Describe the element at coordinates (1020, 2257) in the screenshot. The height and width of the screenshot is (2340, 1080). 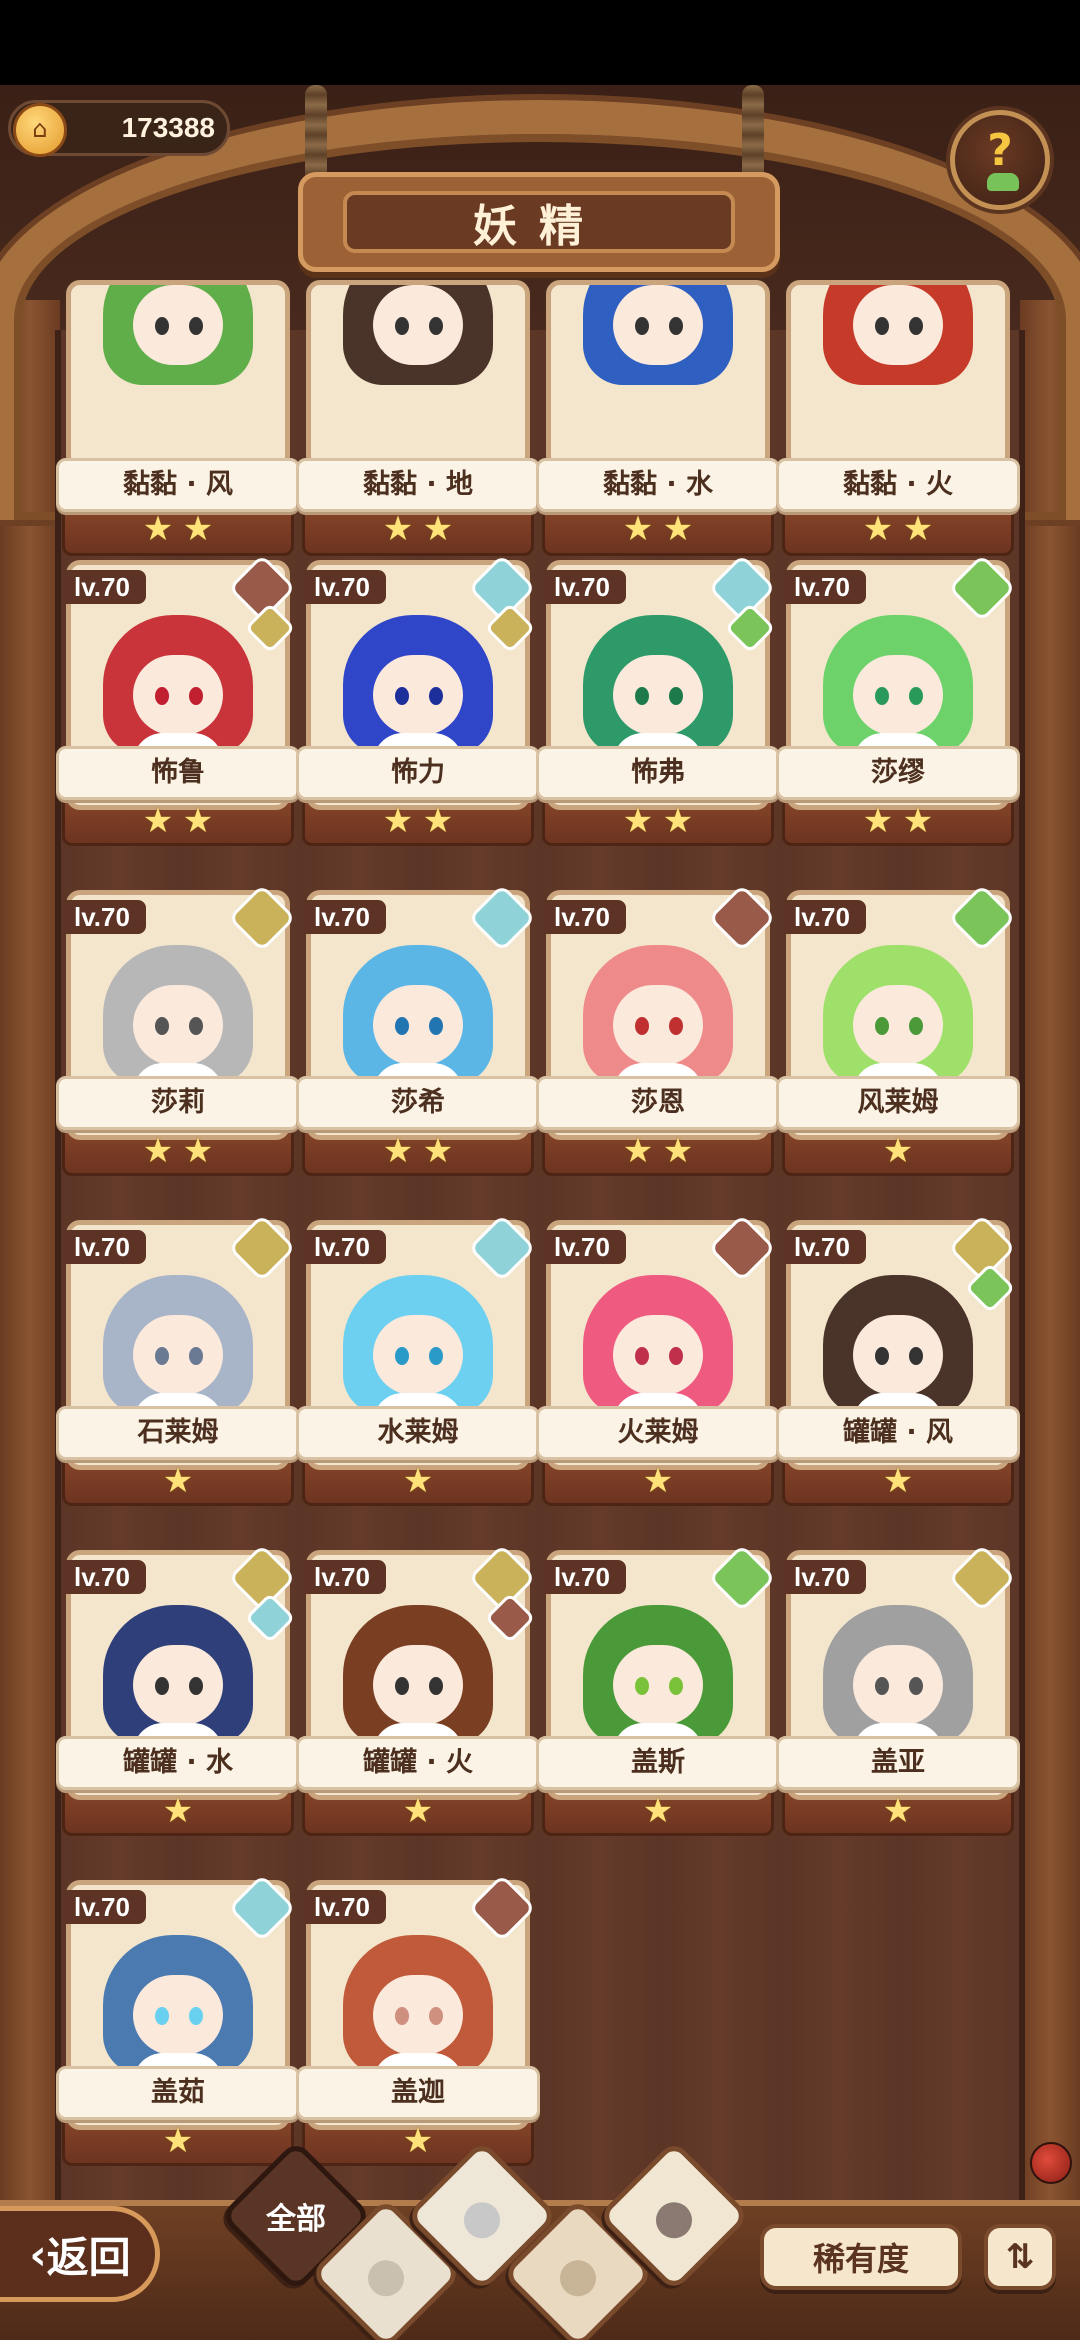
I see `sort-order-button: ⇅` at that location.